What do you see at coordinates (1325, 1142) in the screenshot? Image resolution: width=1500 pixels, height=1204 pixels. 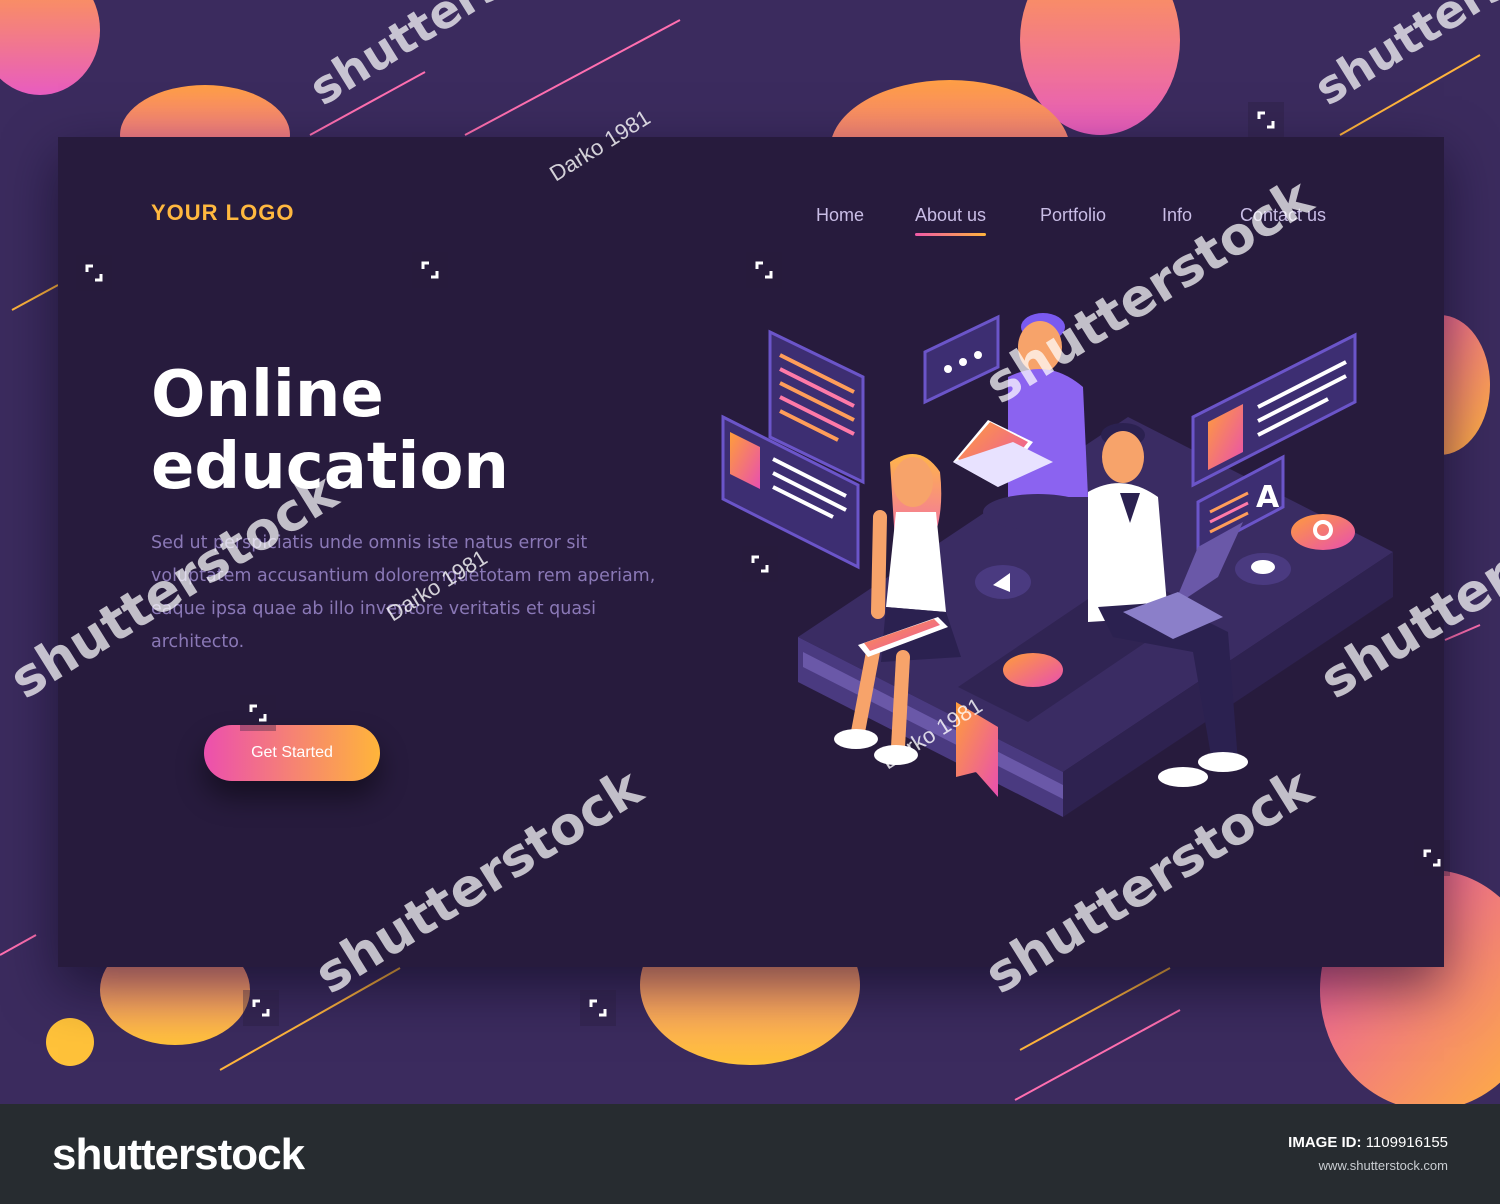 I see `image-id-label: IMAGE ID:` at bounding box center [1325, 1142].